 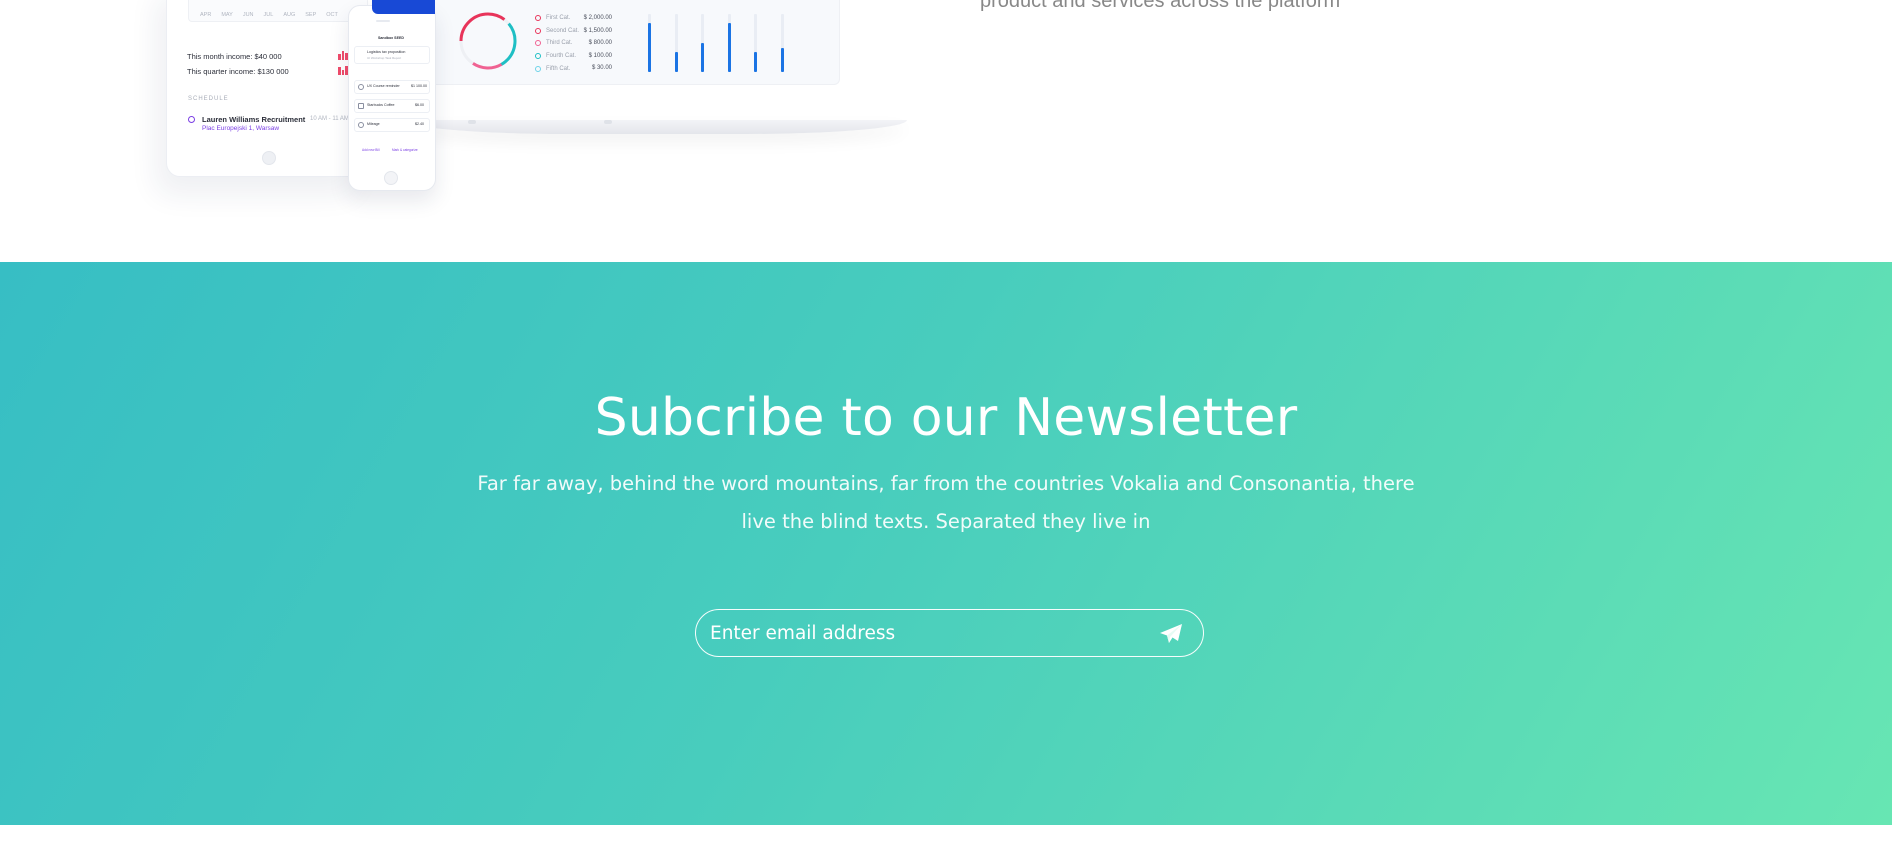 What do you see at coordinates (381, 105) in the screenshot?
I see `phone-row-title: Starbucks Coffee` at bounding box center [381, 105].